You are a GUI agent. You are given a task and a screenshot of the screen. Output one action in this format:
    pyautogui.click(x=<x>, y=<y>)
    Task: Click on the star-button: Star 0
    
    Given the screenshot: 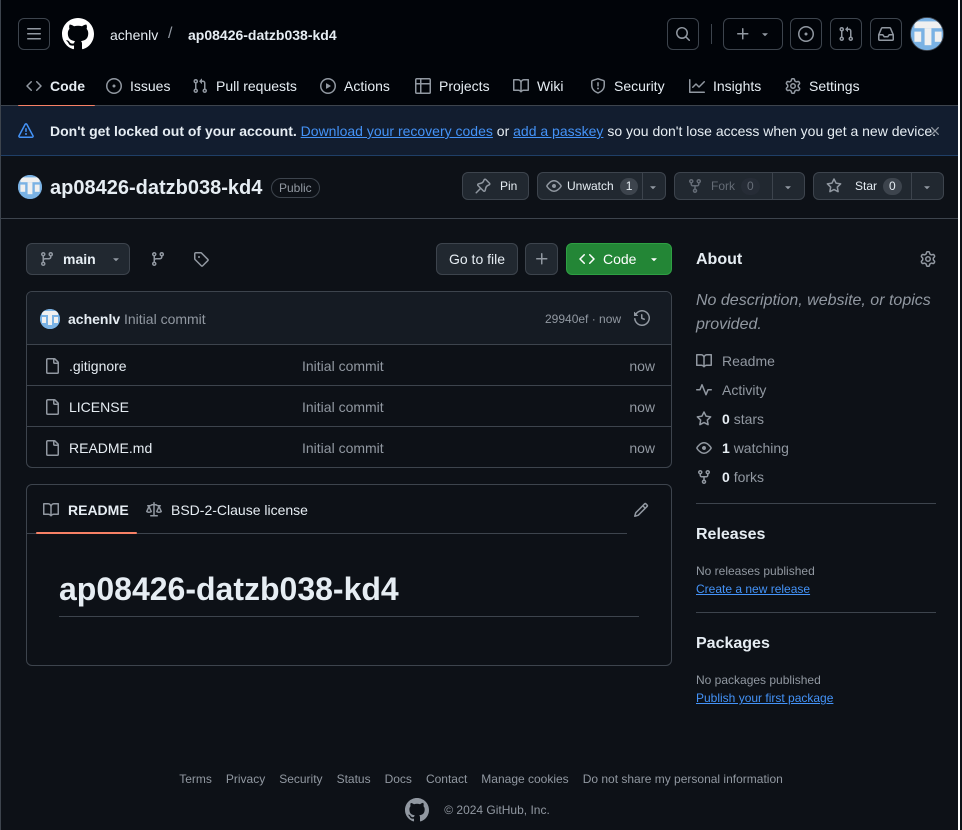 What is the action you would take?
    pyautogui.click(x=878, y=186)
    